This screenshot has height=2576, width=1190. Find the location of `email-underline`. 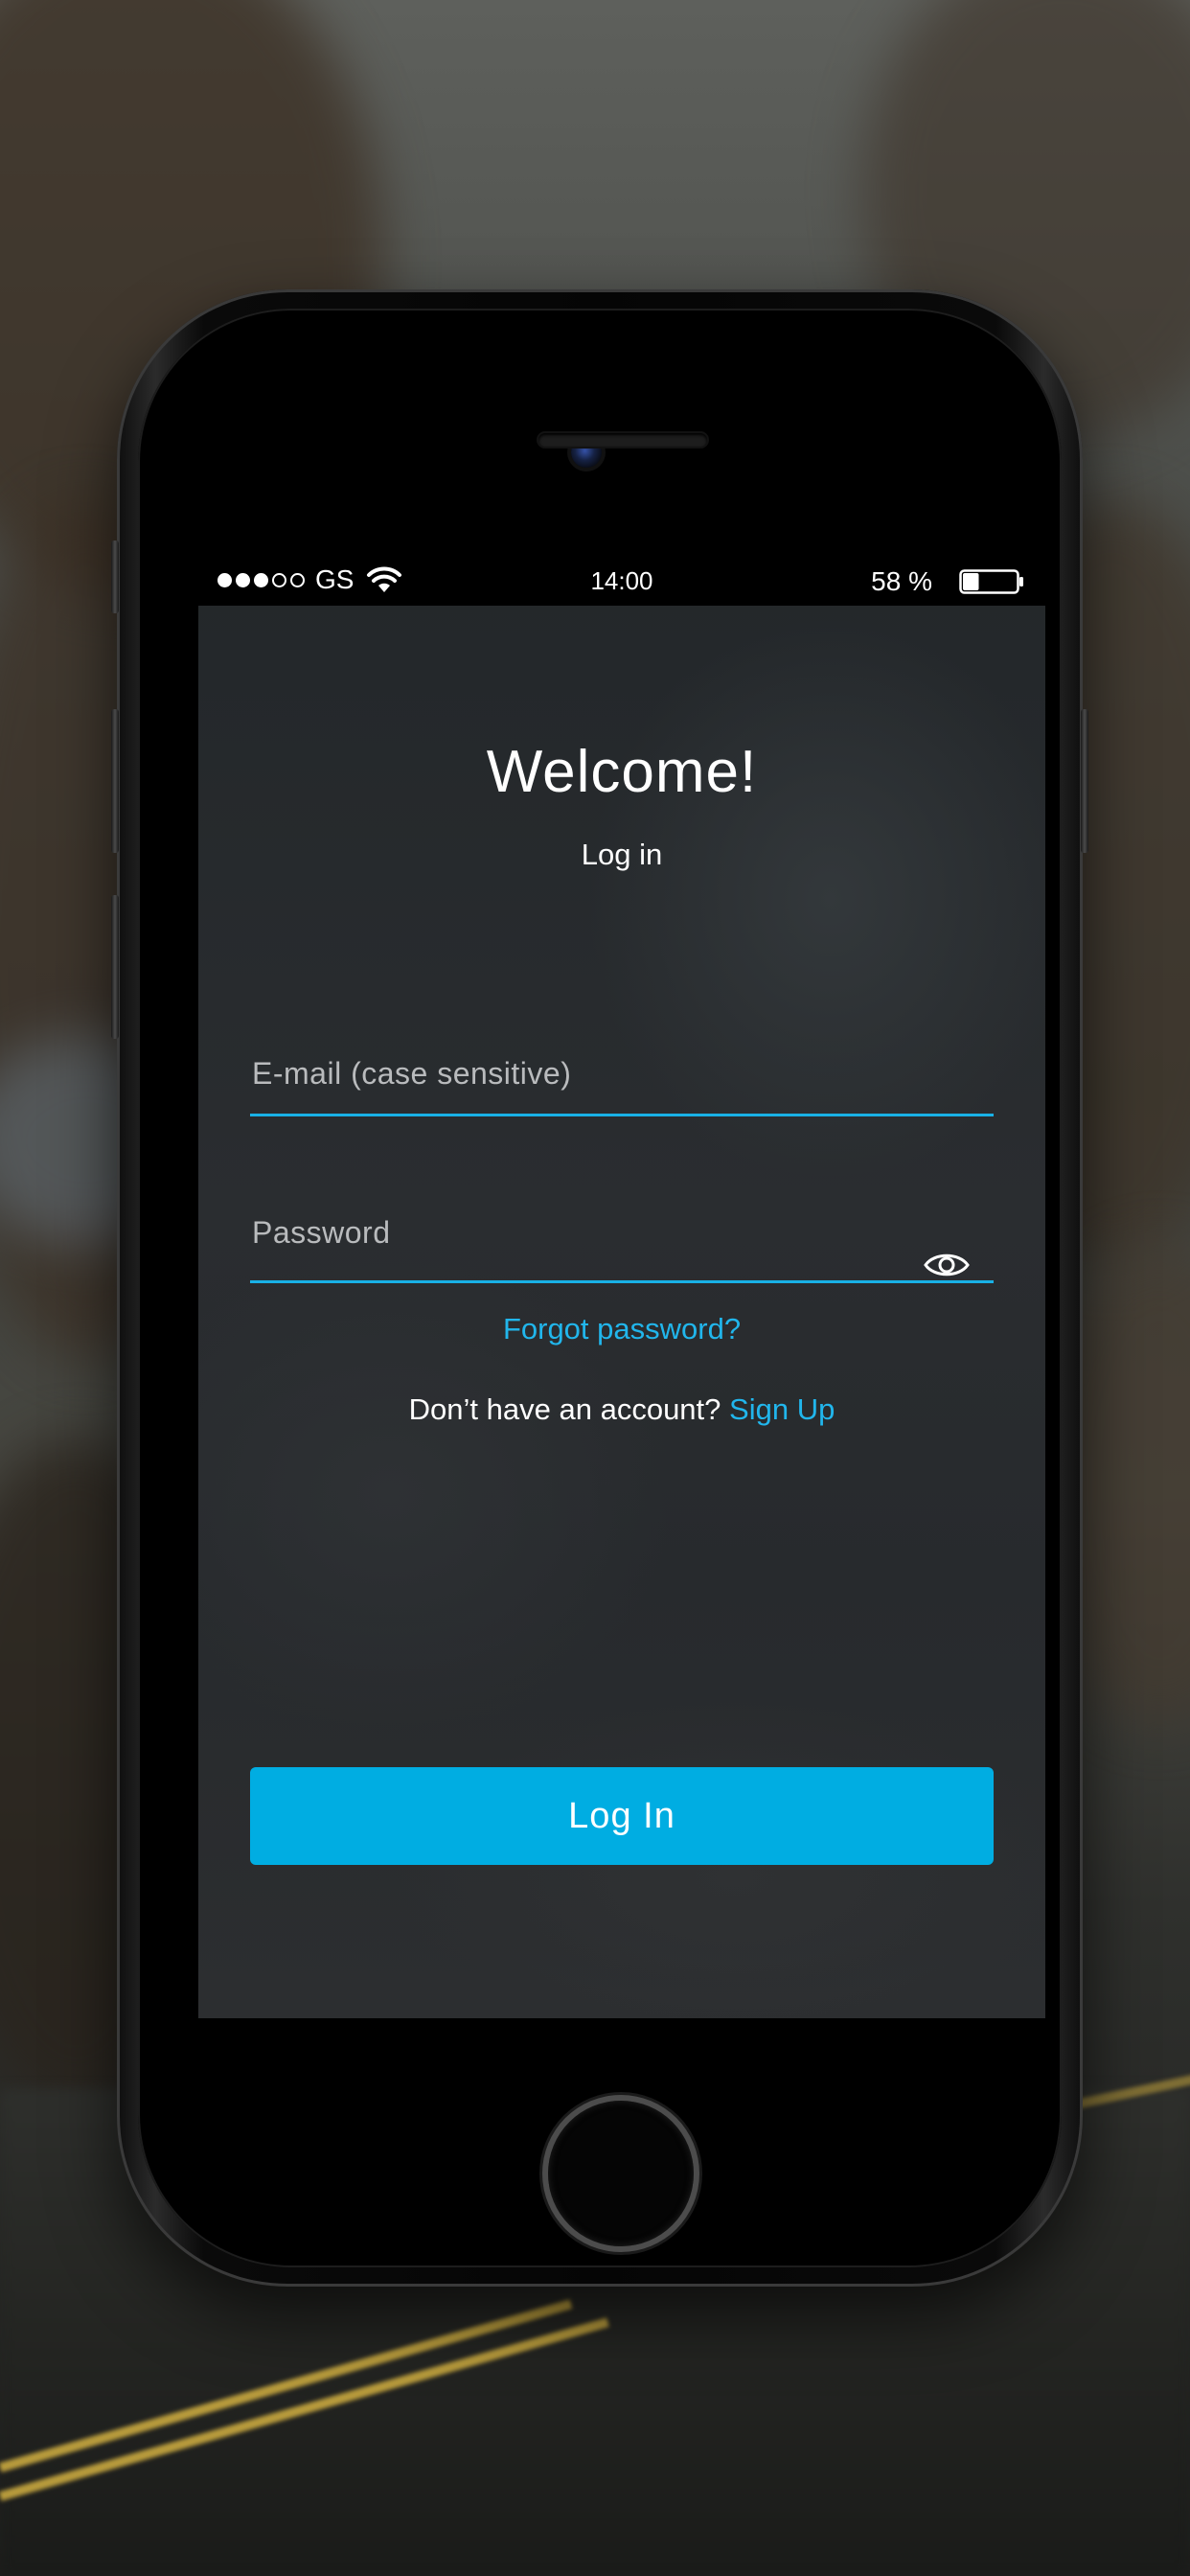

email-underline is located at coordinates (622, 1115).